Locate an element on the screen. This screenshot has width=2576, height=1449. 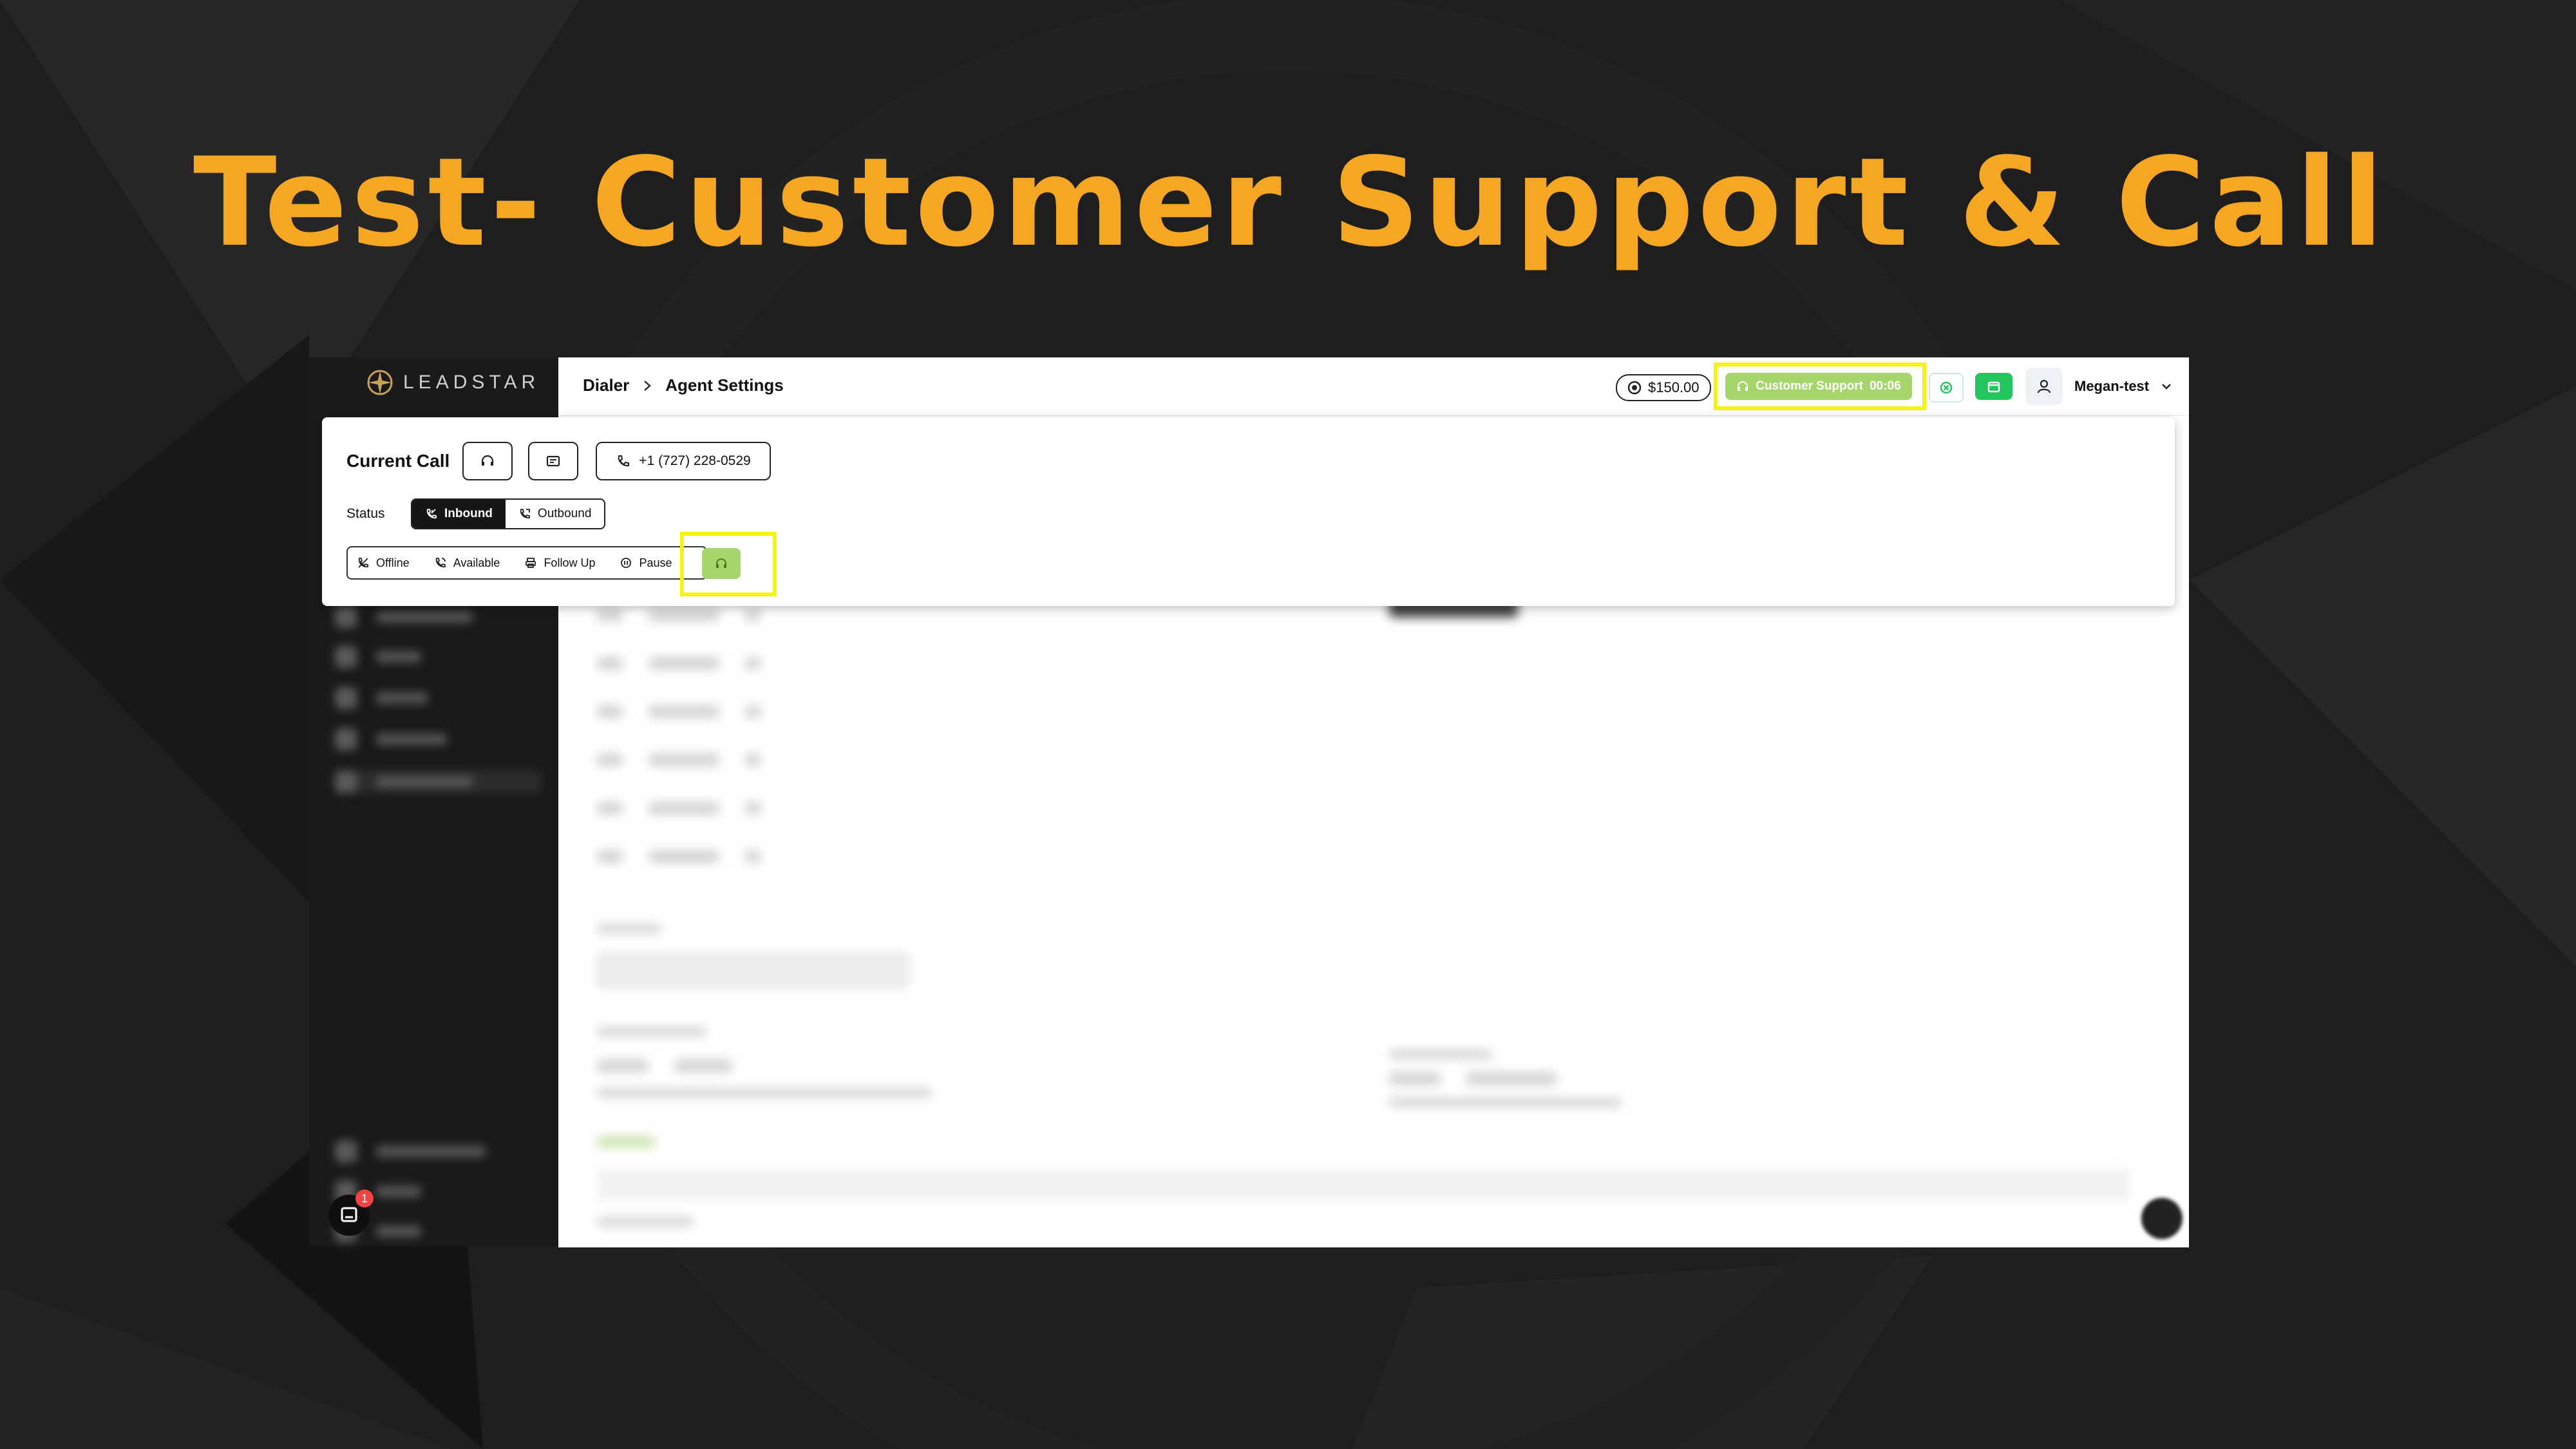
breadcrumb: Dialer Agent Settings is located at coordinates (684, 385).